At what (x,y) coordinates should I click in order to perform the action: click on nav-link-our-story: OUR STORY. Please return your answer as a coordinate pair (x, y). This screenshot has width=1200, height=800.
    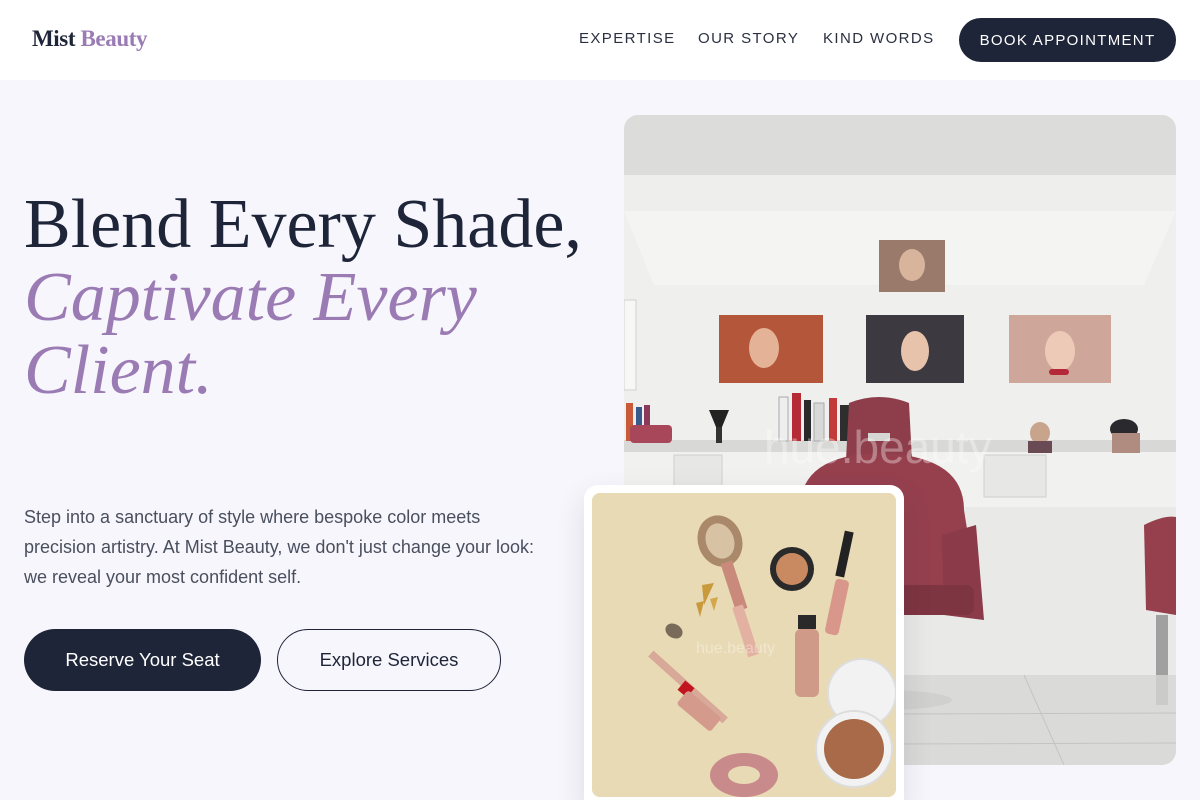
    Looking at the image, I should click on (748, 38).